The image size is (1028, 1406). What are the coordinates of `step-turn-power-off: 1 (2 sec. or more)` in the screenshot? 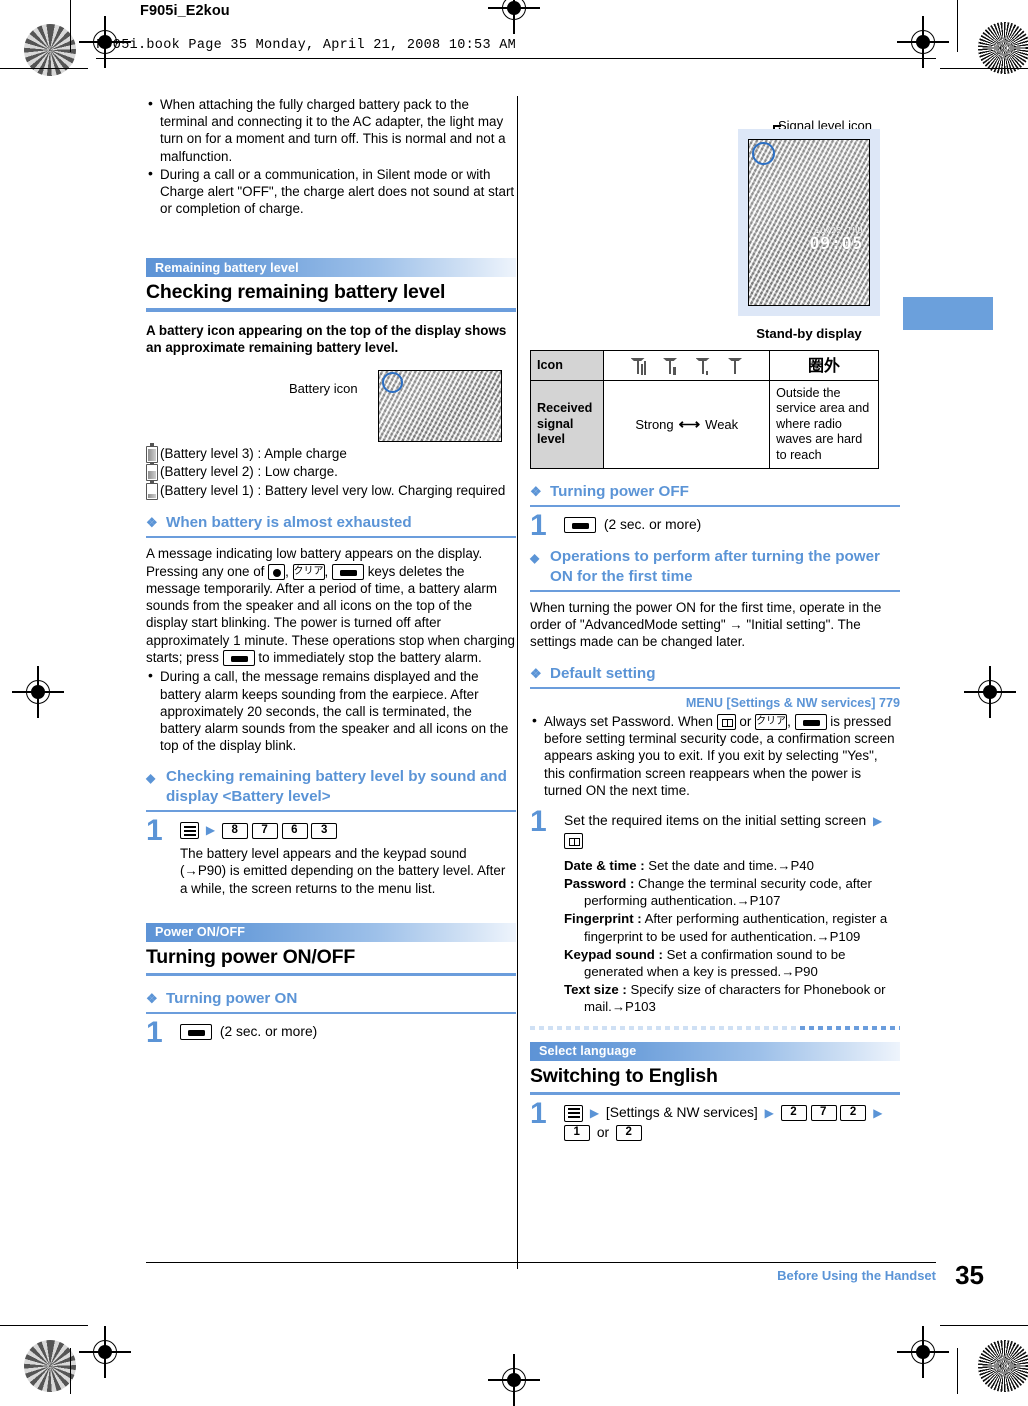 It's located at (715, 526).